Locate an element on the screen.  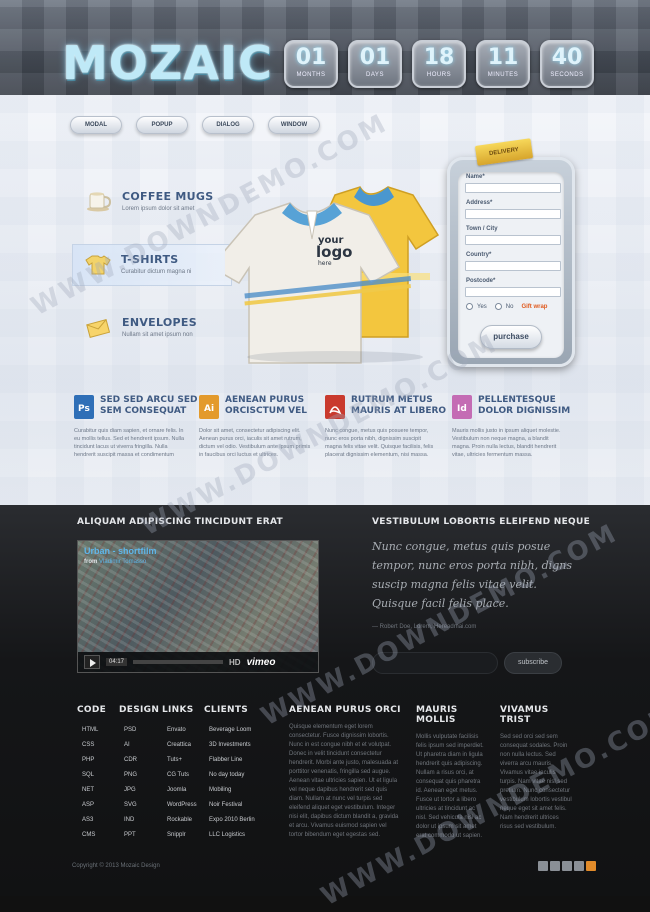
delicious-icon is located at coordinates (579, 866).